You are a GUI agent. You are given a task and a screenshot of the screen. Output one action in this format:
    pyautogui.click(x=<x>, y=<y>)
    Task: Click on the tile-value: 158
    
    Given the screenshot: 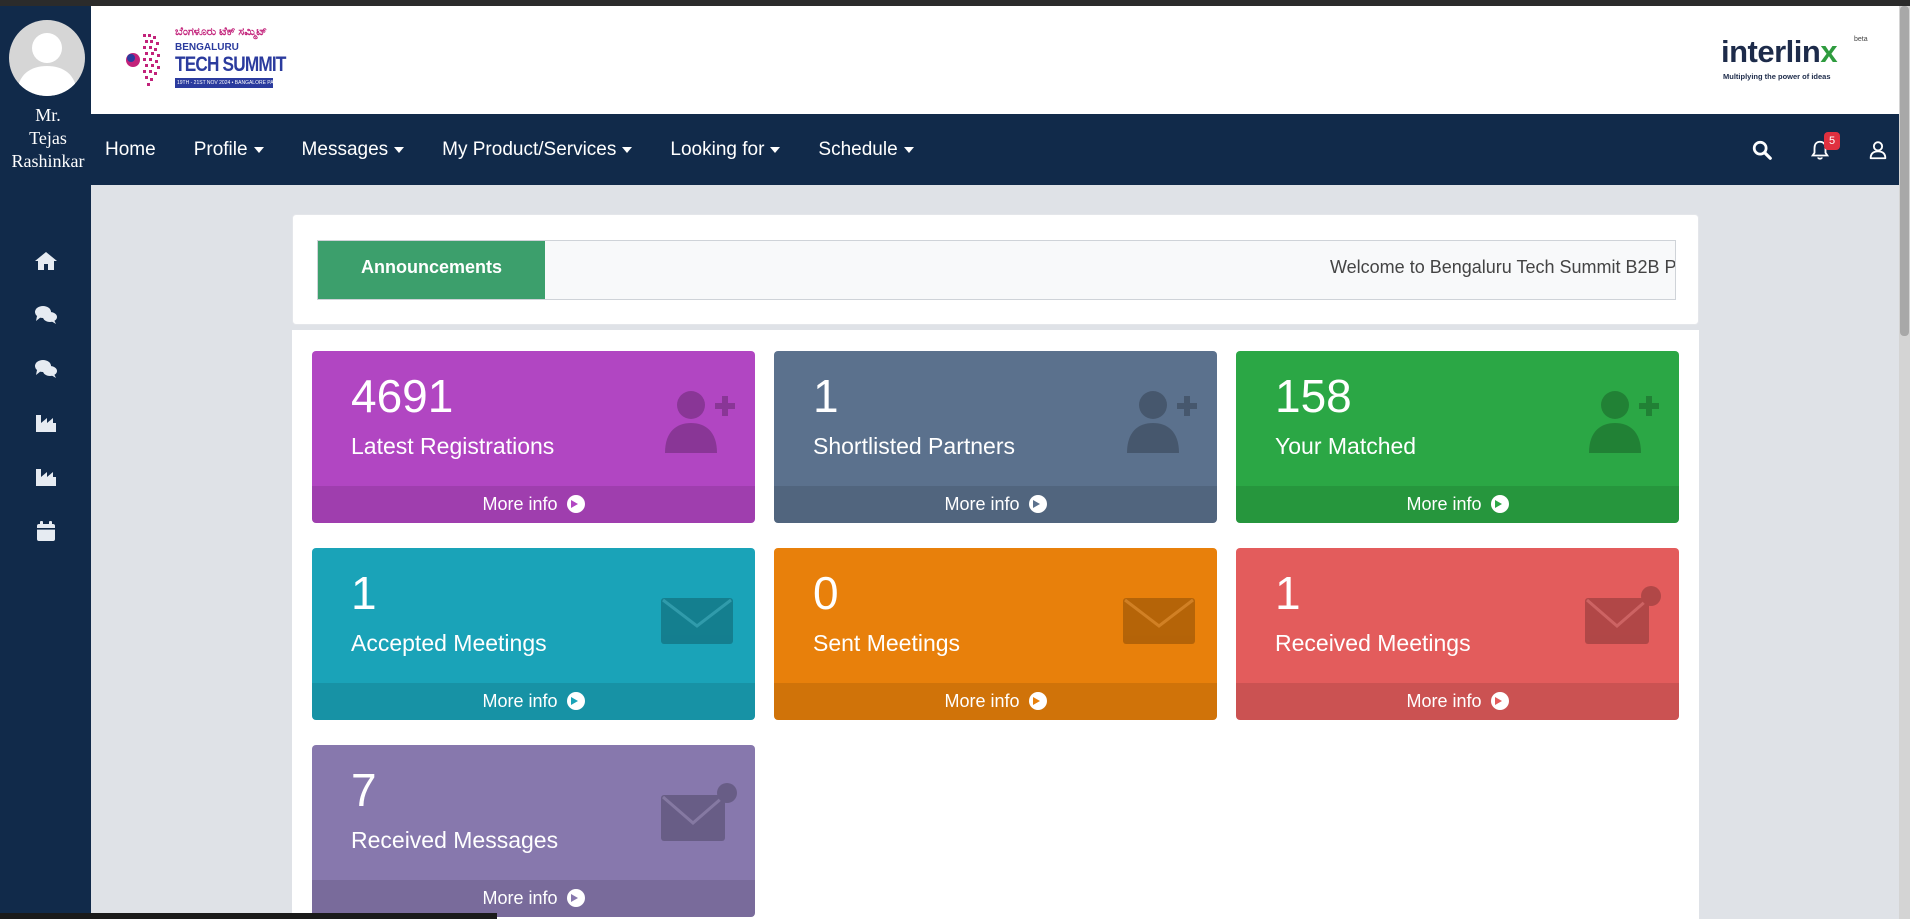 What is the action you would take?
    pyautogui.click(x=1313, y=396)
    